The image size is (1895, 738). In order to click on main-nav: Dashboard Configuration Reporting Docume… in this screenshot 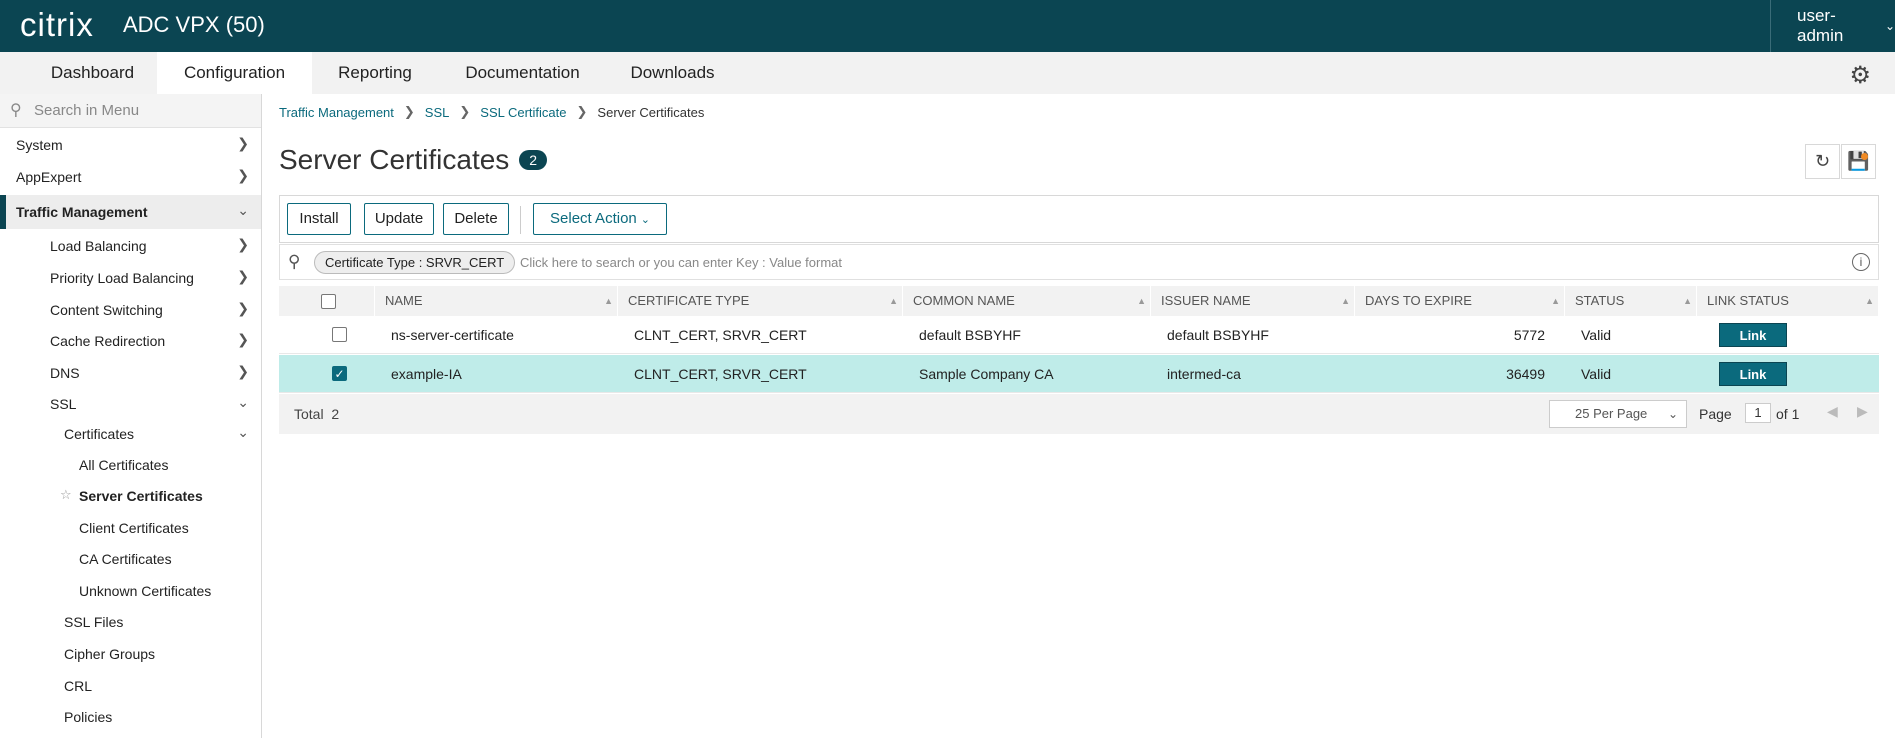, I will do `click(947, 73)`.